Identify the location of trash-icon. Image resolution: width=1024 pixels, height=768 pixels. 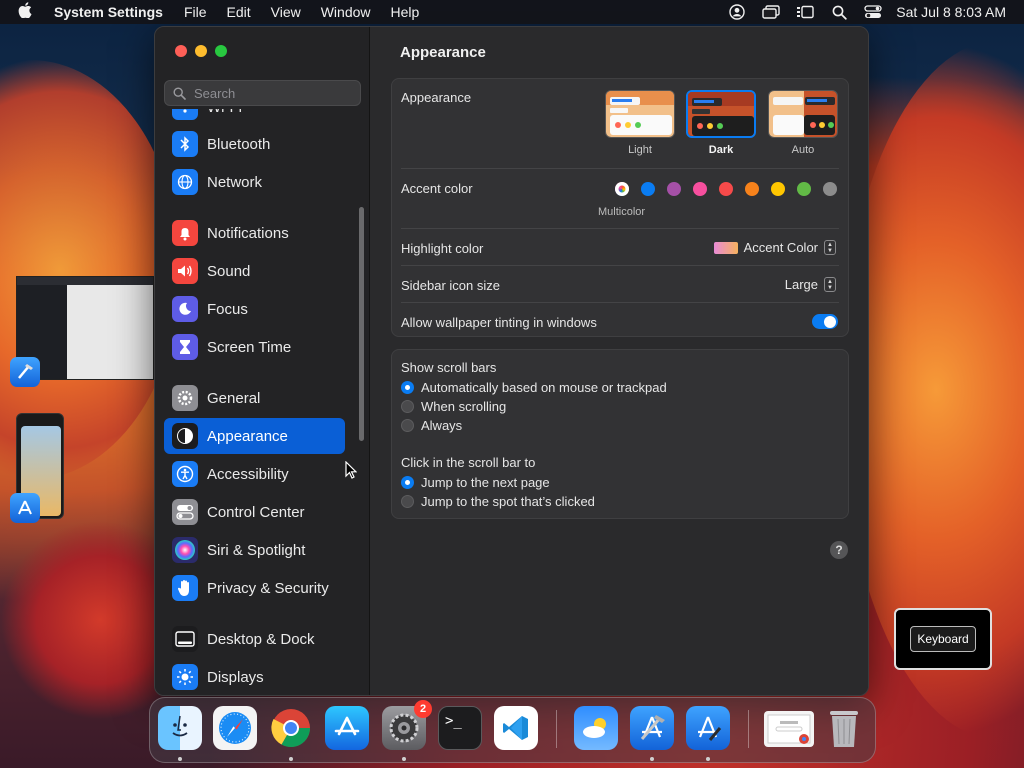
(844, 728).